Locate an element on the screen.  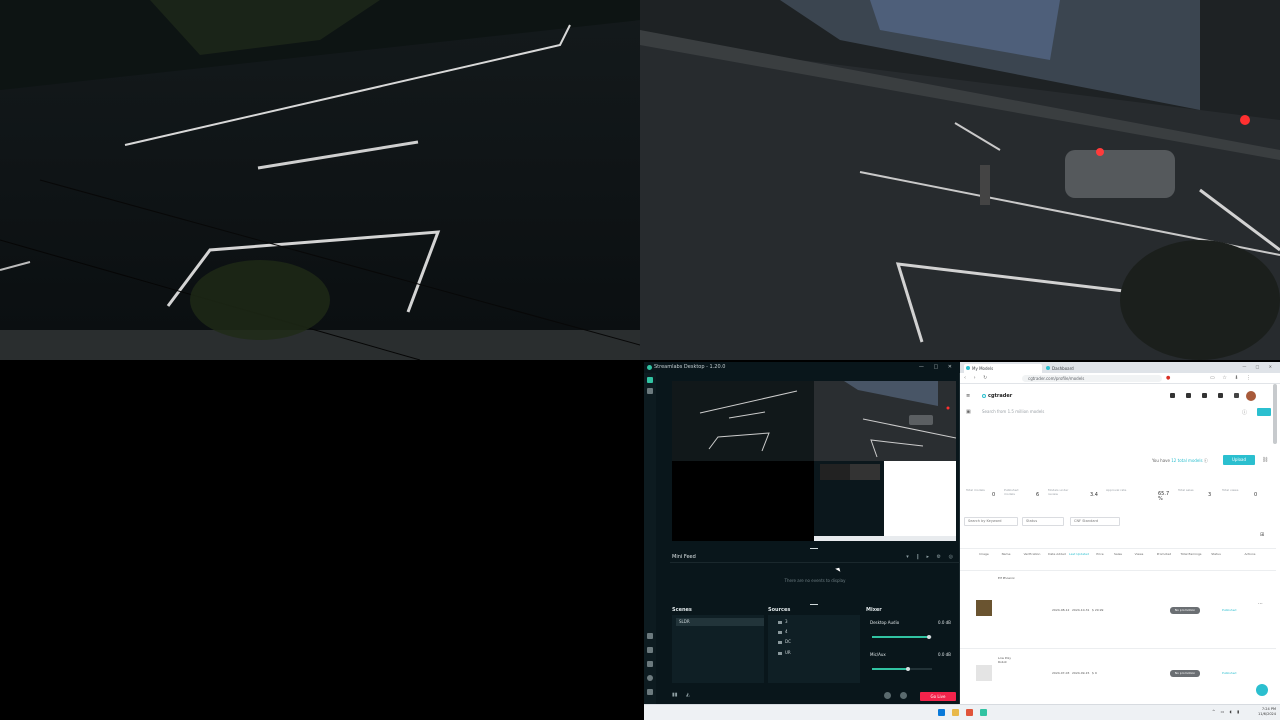
column-header: Name is located at coordinates (1006, 554).